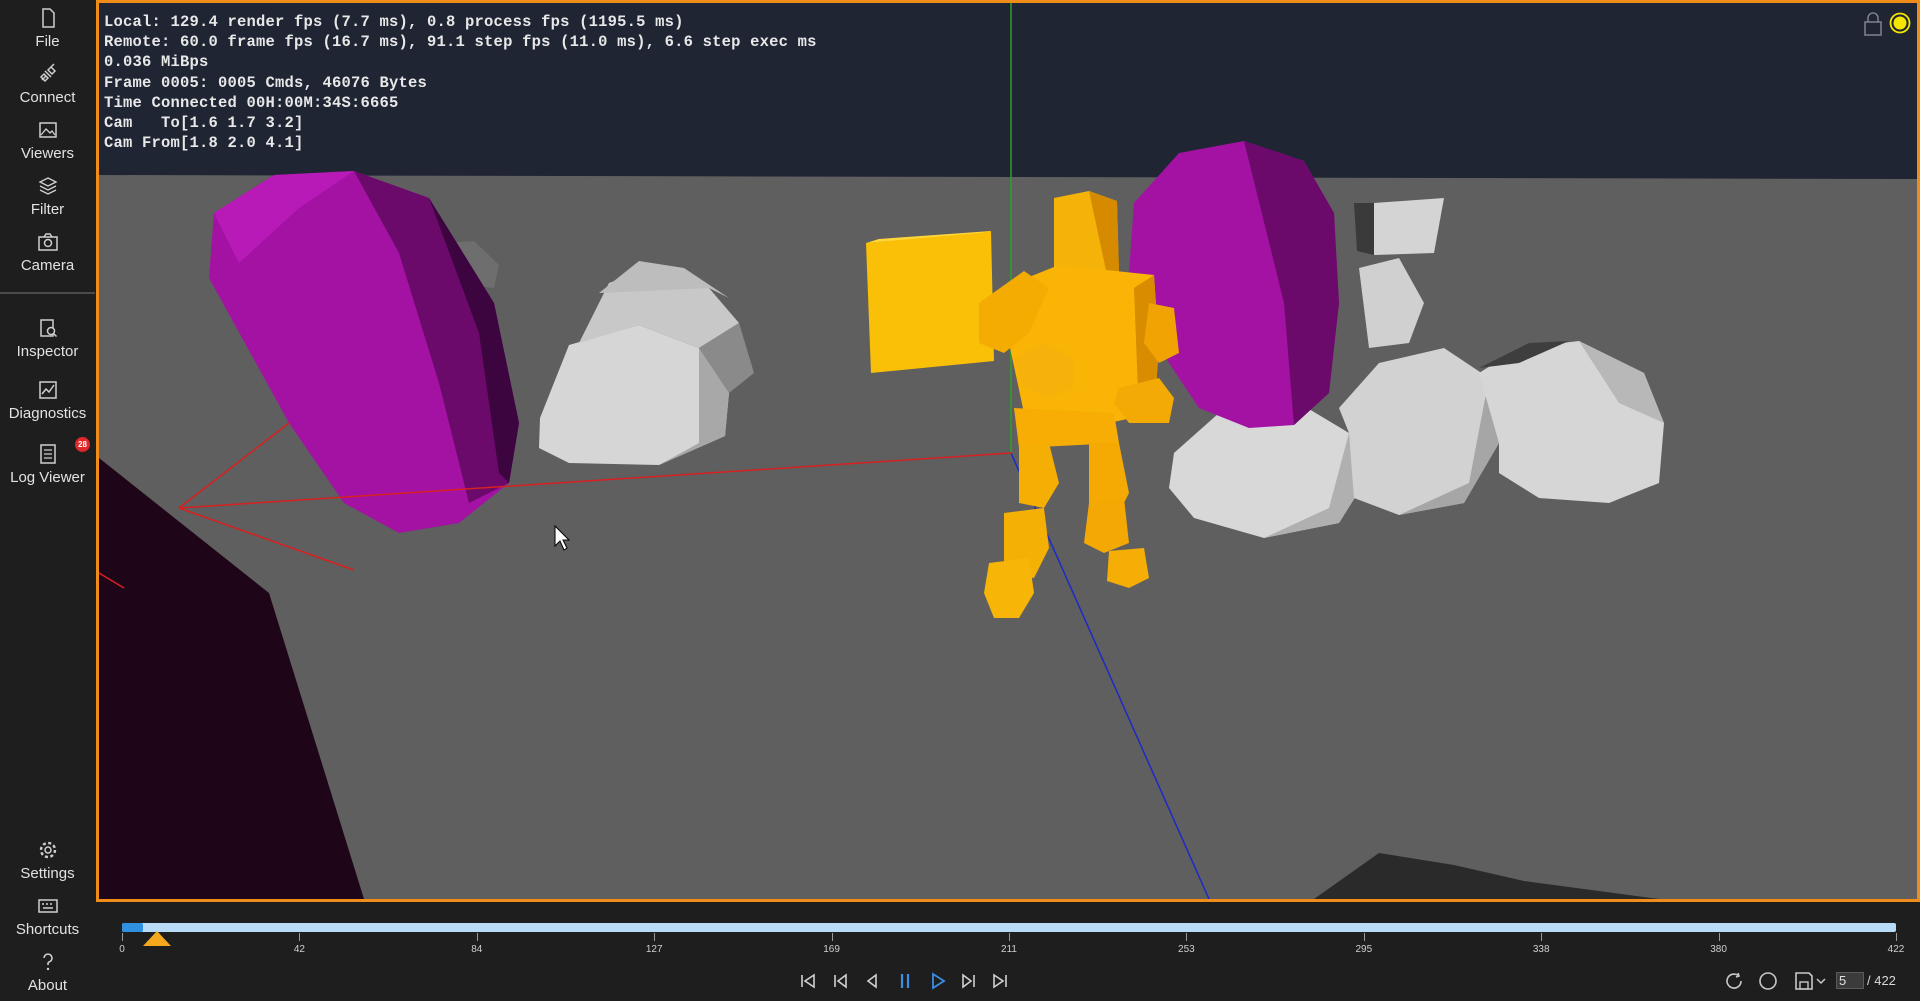 This screenshot has width=1920, height=1001. I want to click on step-back-key-button, so click(840, 981).